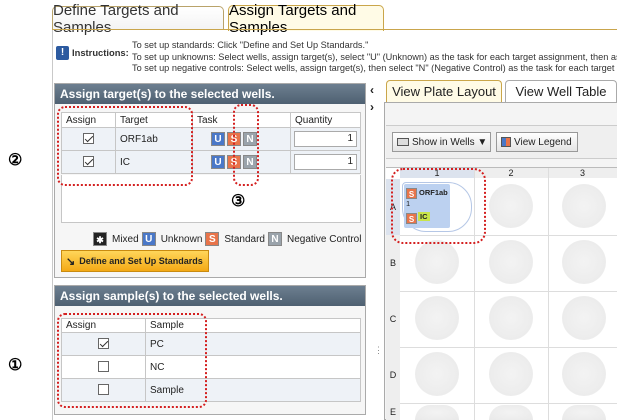 This screenshot has height=420, width=617. I want to click on info-icon: !, so click(62, 53).